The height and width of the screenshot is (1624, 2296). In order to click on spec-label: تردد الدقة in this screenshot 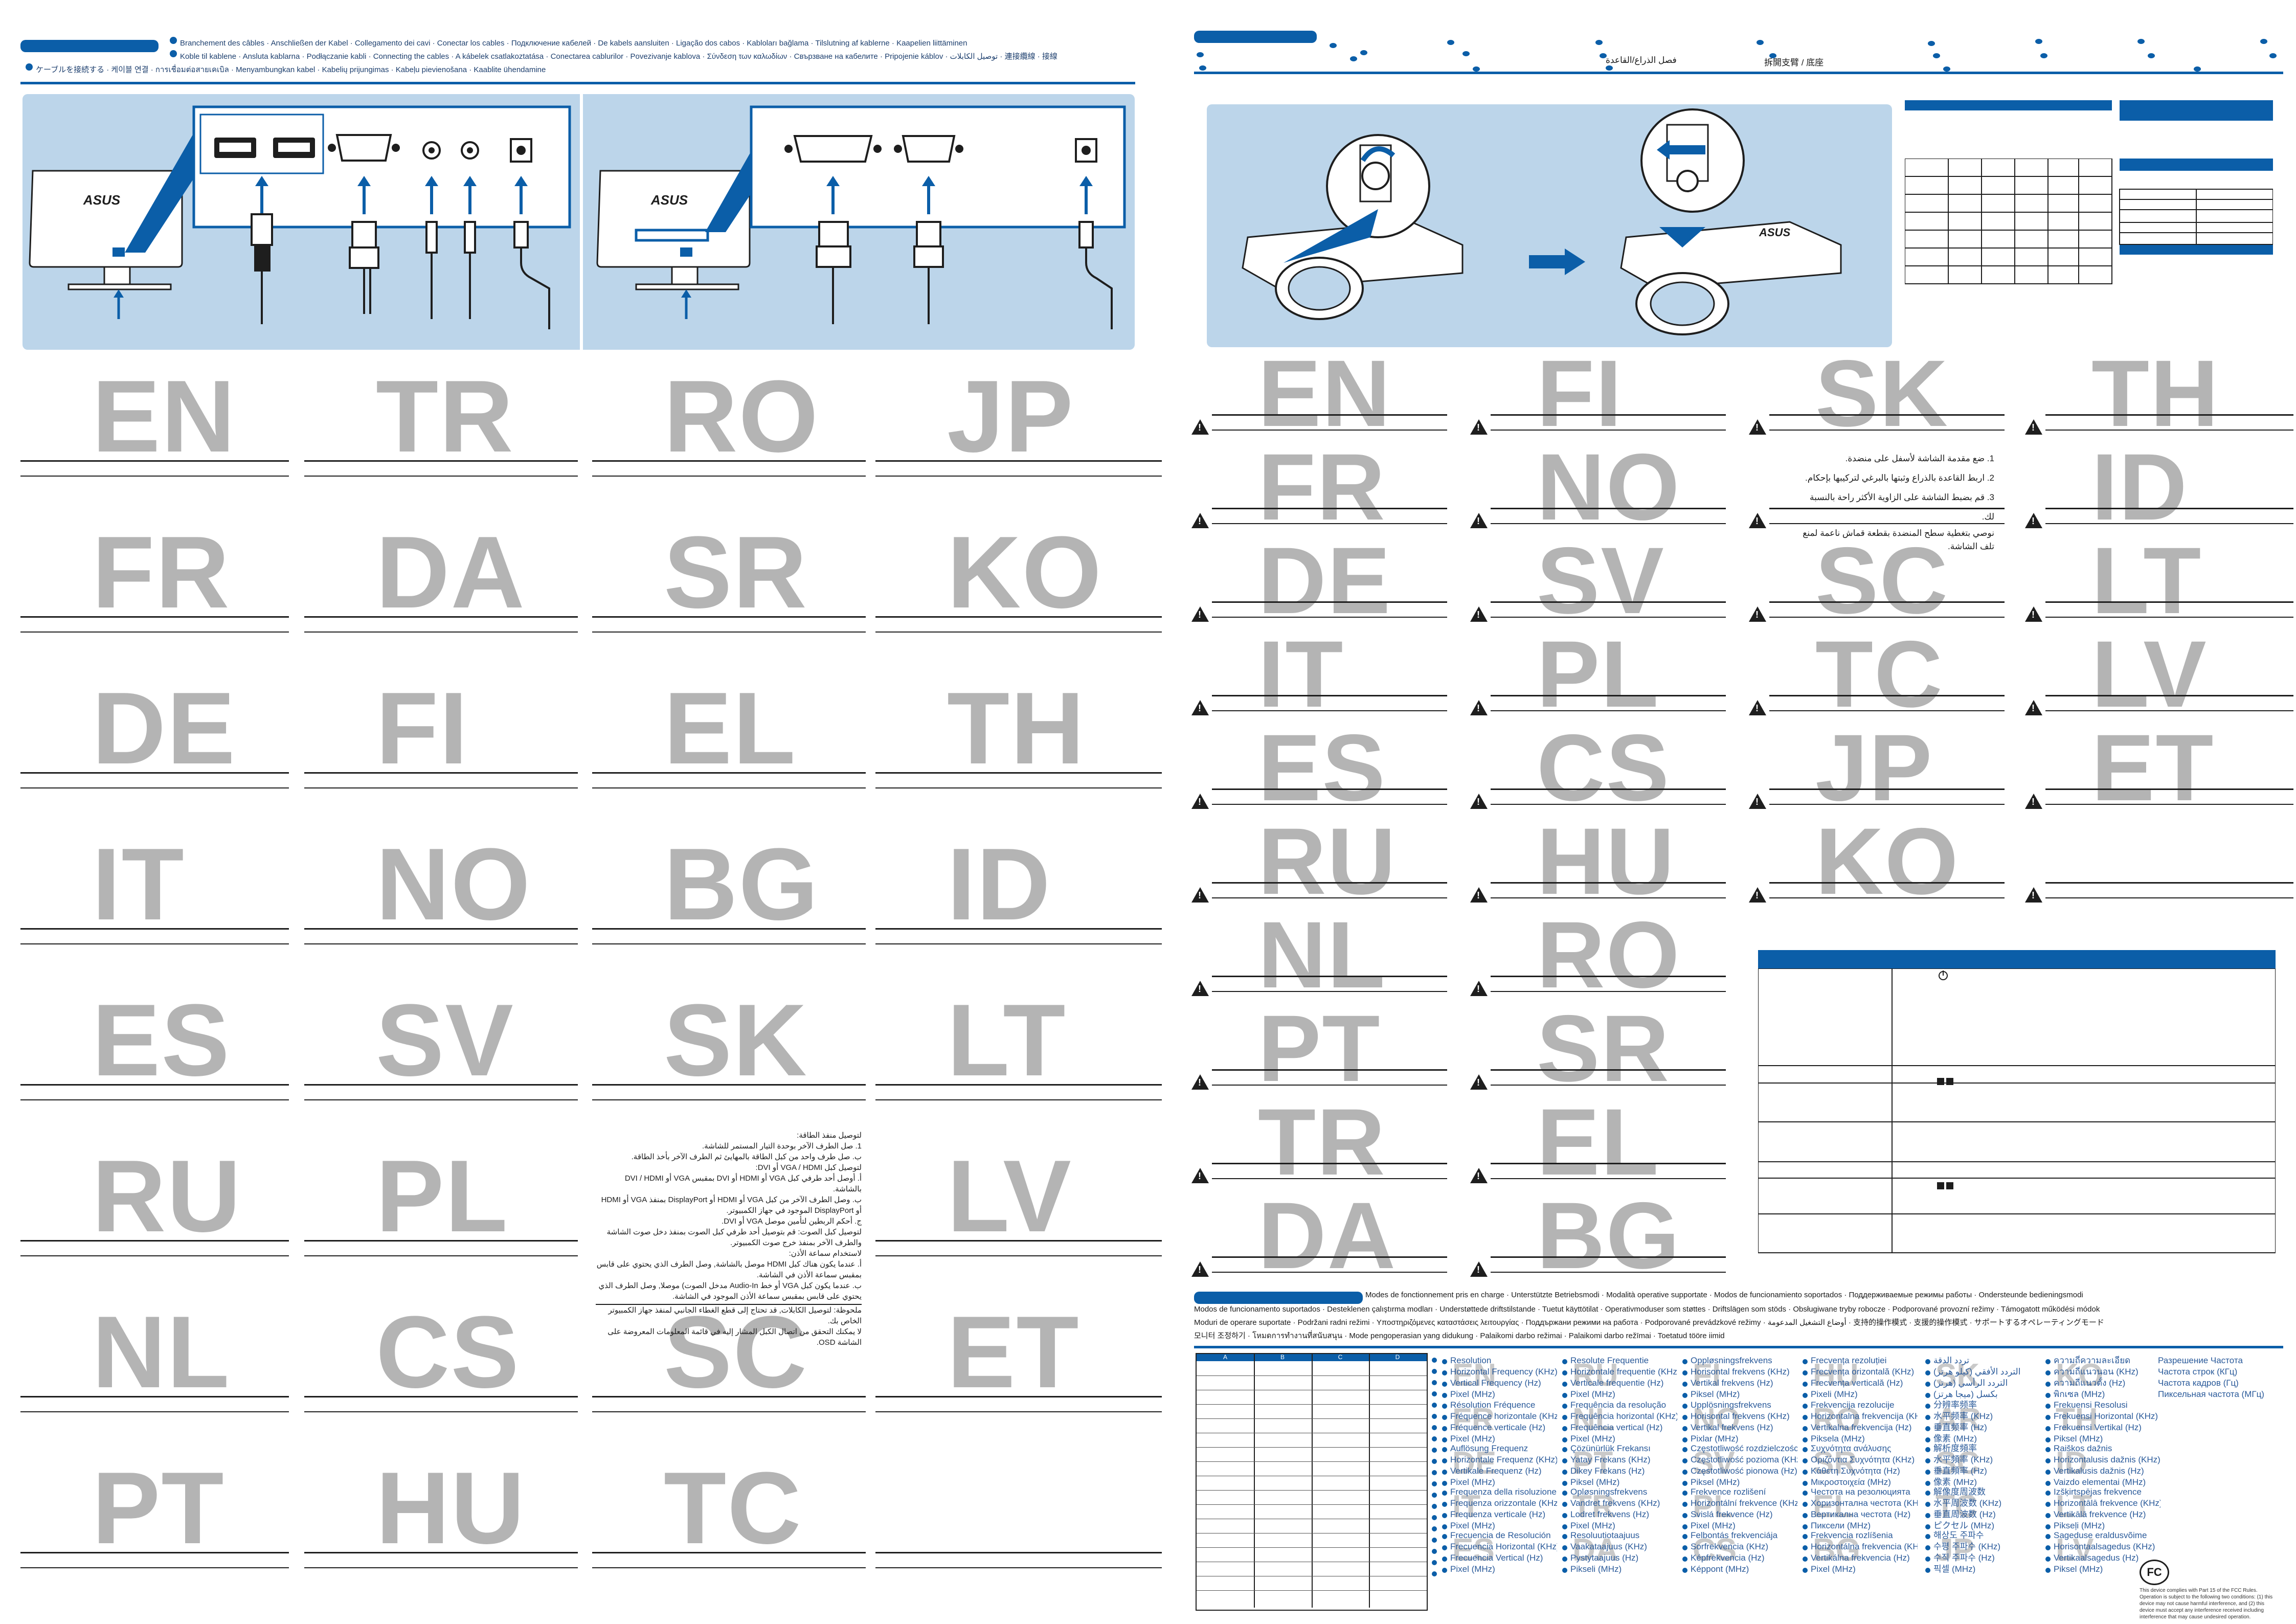, I will do `click(1983, 1361)`.